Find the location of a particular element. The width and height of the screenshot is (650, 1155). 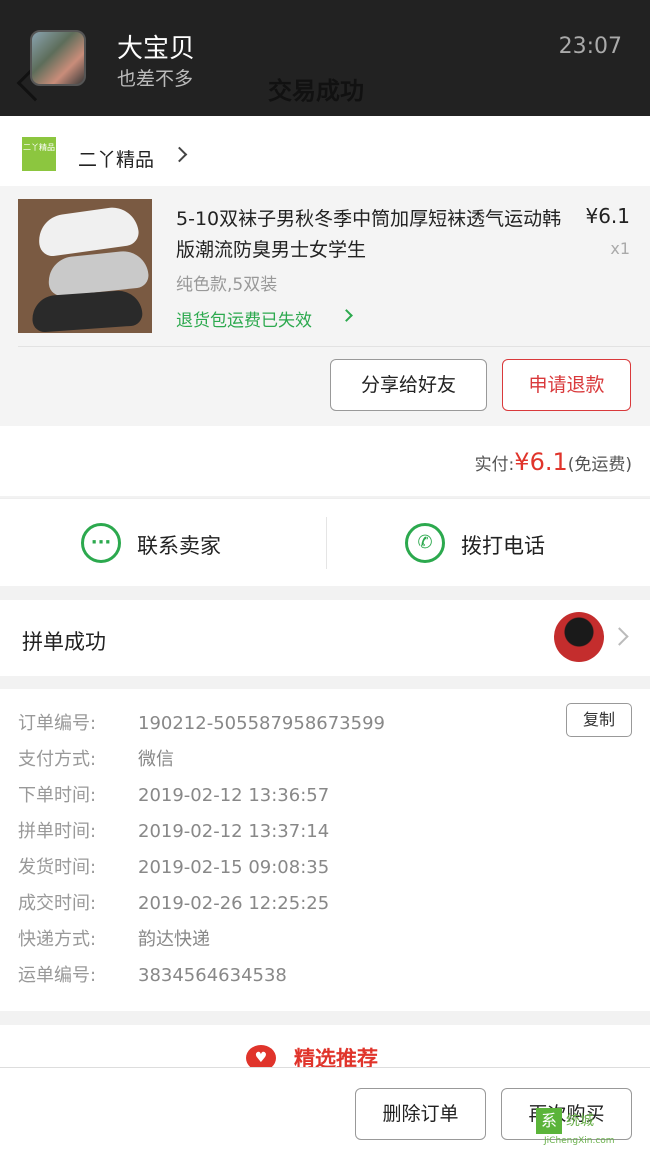

shop-name: 二丫精品 is located at coordinates (116, 160).